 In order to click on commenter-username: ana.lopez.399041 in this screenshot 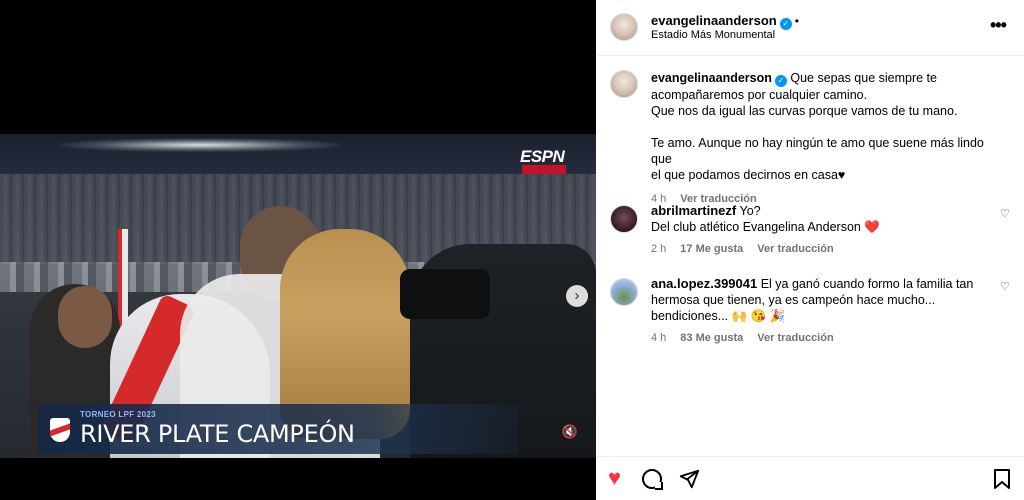, I will do `click(704, 283)`.